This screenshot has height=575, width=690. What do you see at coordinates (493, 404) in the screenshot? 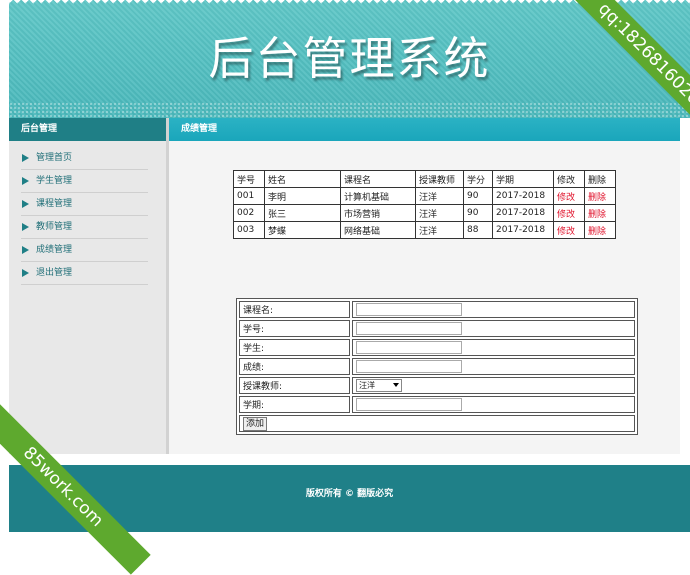
I see `term-cell` at bounding box center [493, 404].